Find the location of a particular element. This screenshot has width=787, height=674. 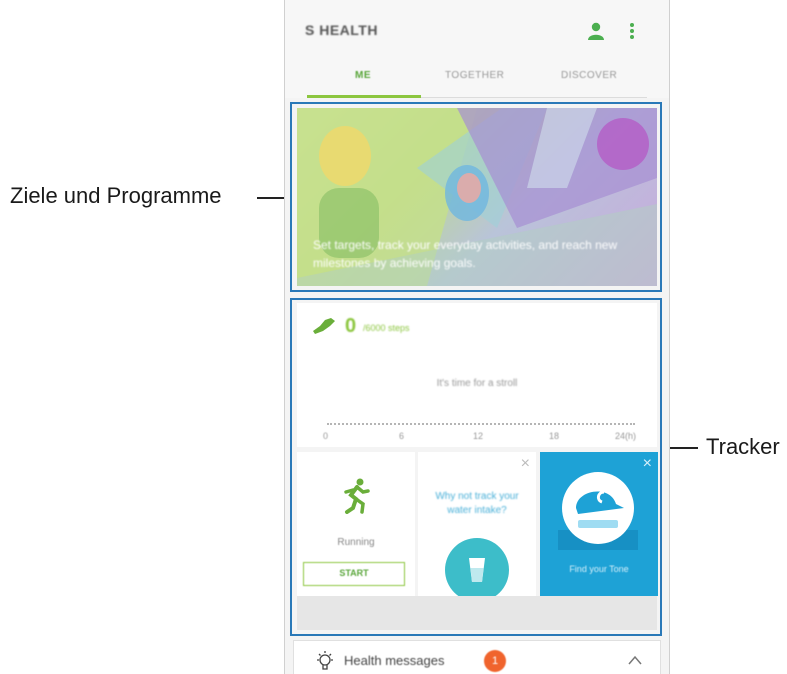

tab-bar: ME TOGETHER DISCOVER is located at coordinates (477, 78).